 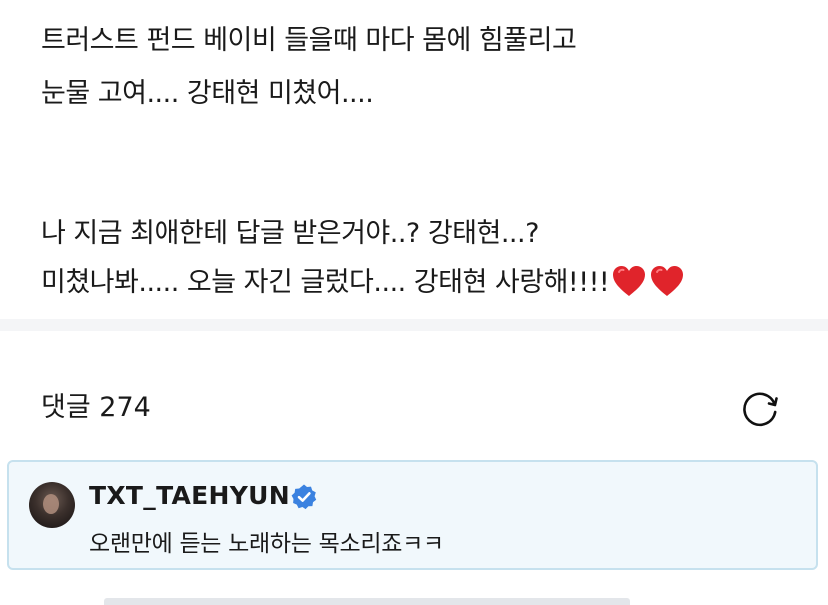 I want to click on avatar-photo, so click(x=51, y=504).